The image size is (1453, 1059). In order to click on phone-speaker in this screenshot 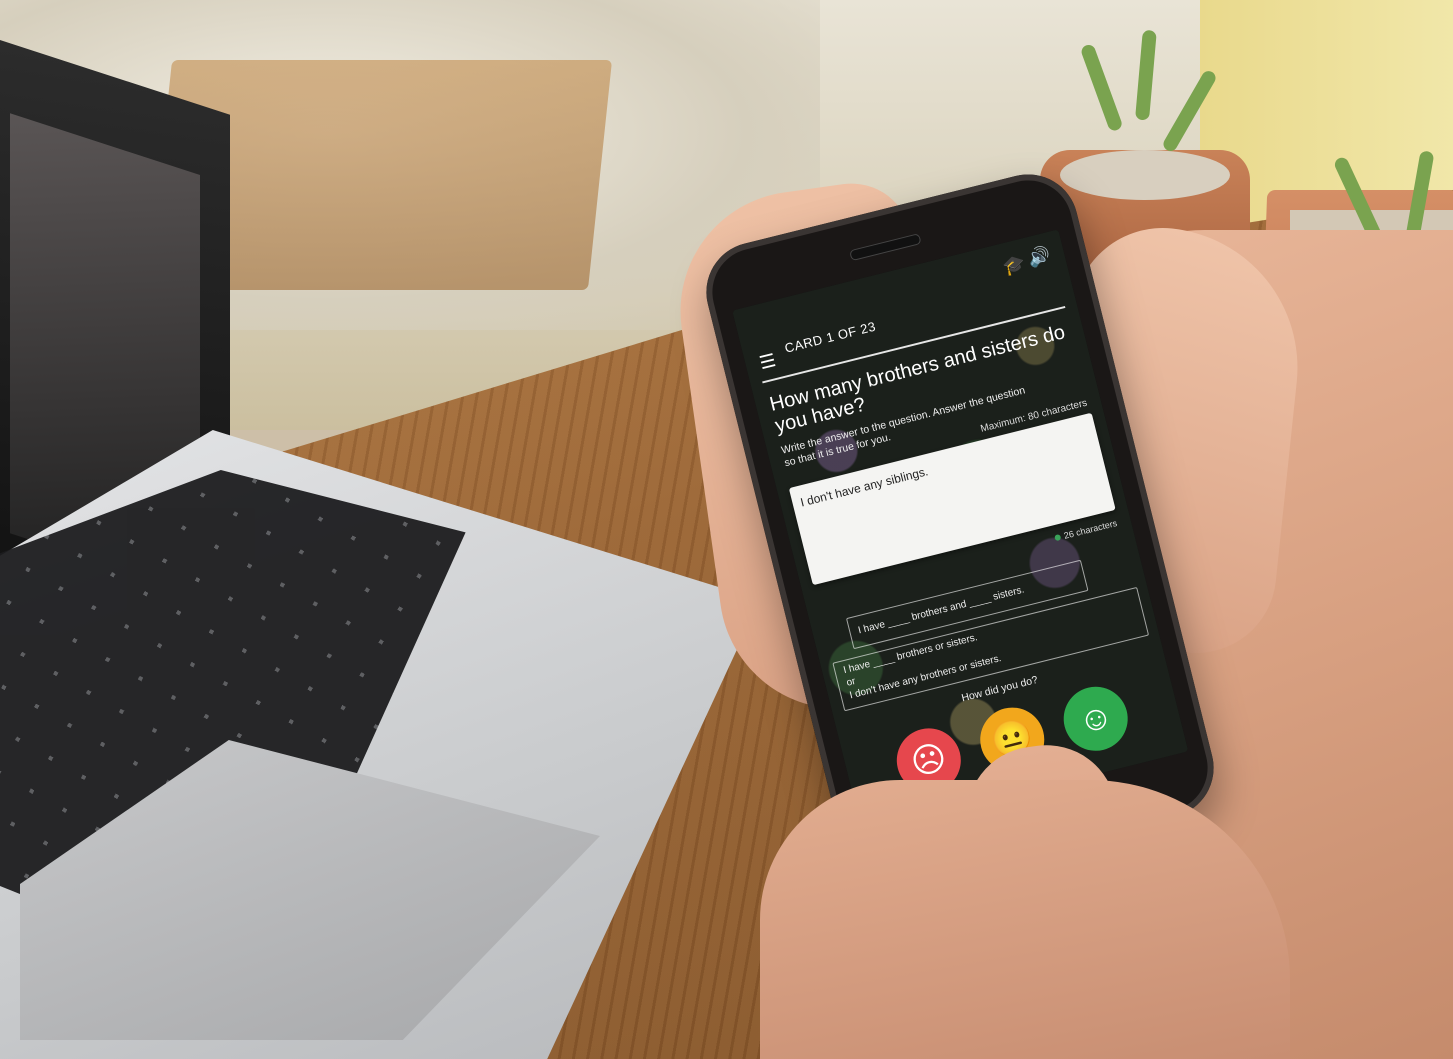, I will do `click(885, 247)`.